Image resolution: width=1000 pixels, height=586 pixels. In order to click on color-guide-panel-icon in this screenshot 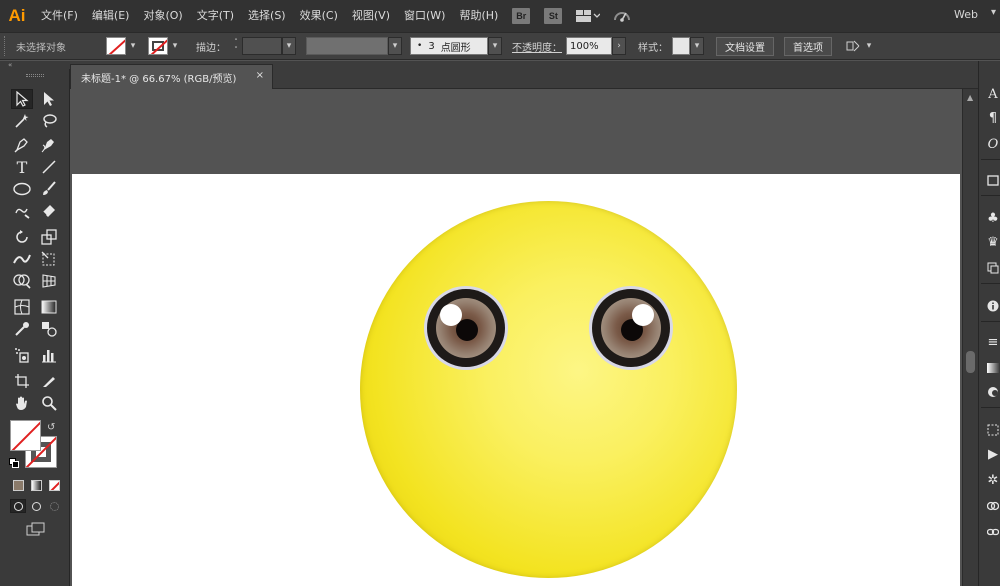, I will do `click(992, 392)`.